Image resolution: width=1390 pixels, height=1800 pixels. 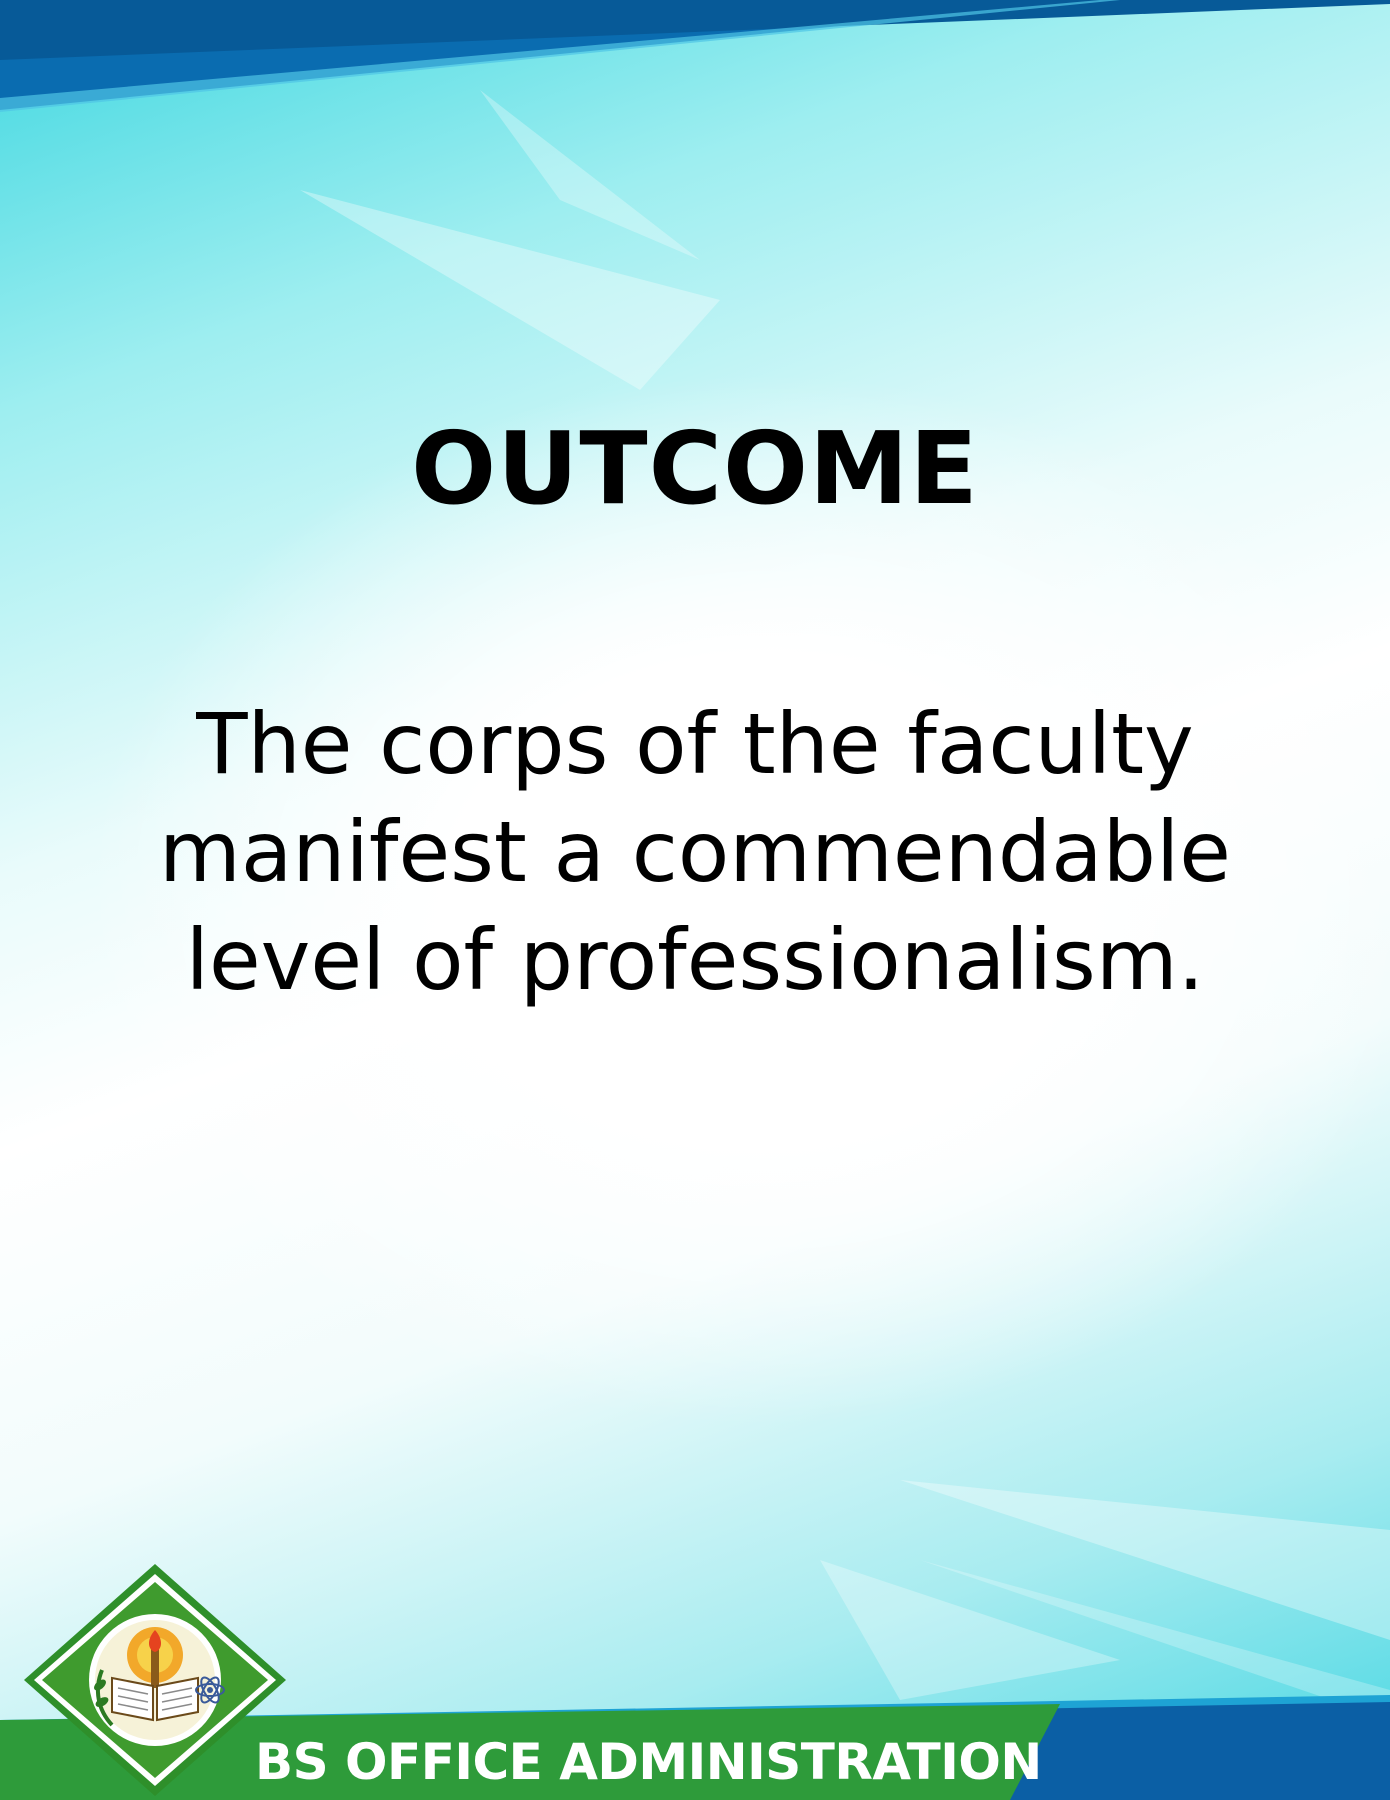 What do you see at coordinates (648, 1762) in the screenshot?
I see `program-name-label: BS OFFICE ADMINISTRATION` at bounding box center [648, 1762].